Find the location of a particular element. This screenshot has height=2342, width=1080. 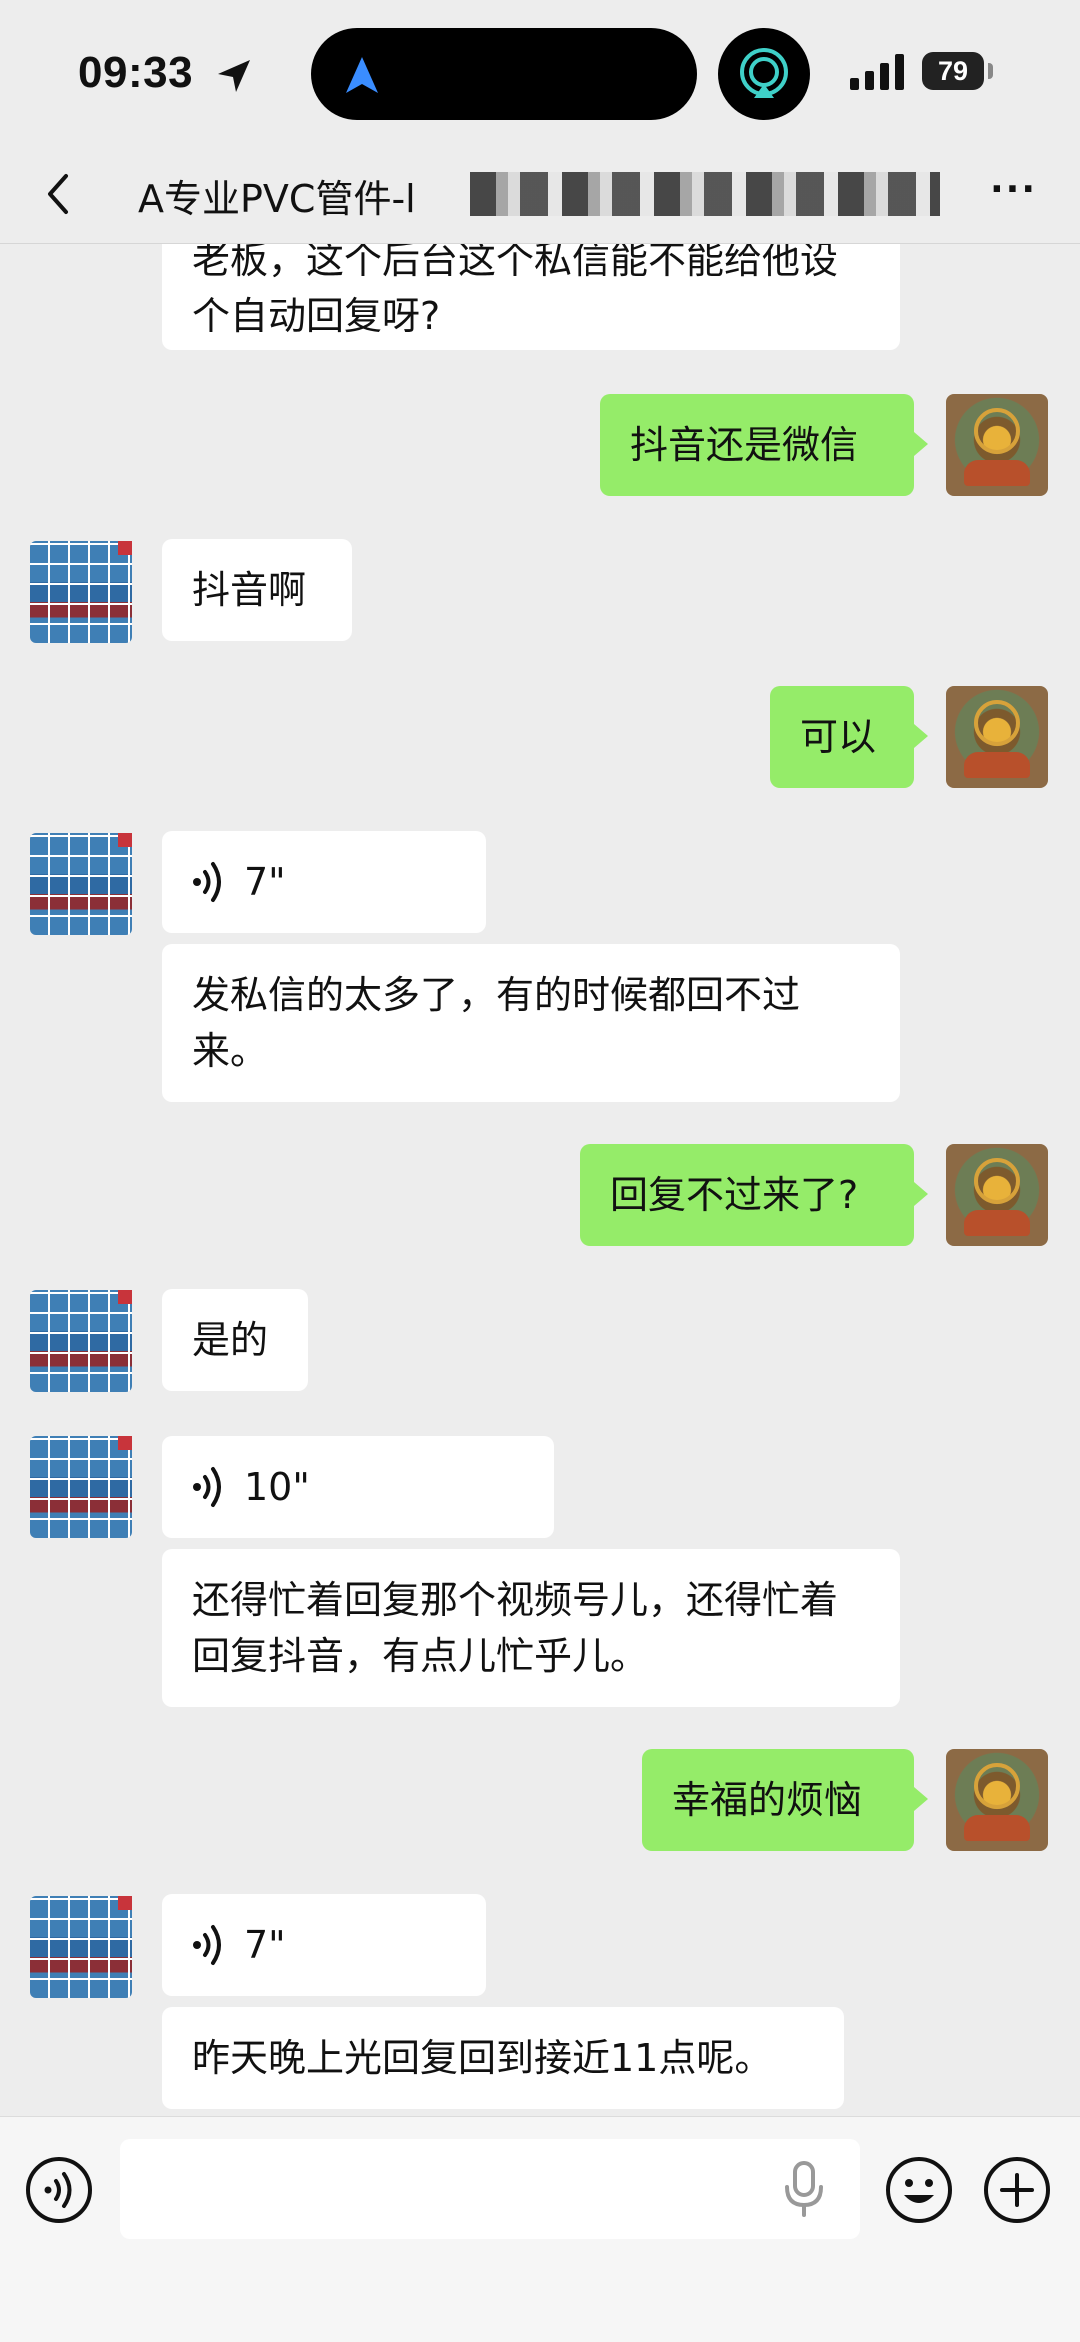

message-bubble-outgoing: 幸福的烦恼 is located at coordinates (785, 1800).